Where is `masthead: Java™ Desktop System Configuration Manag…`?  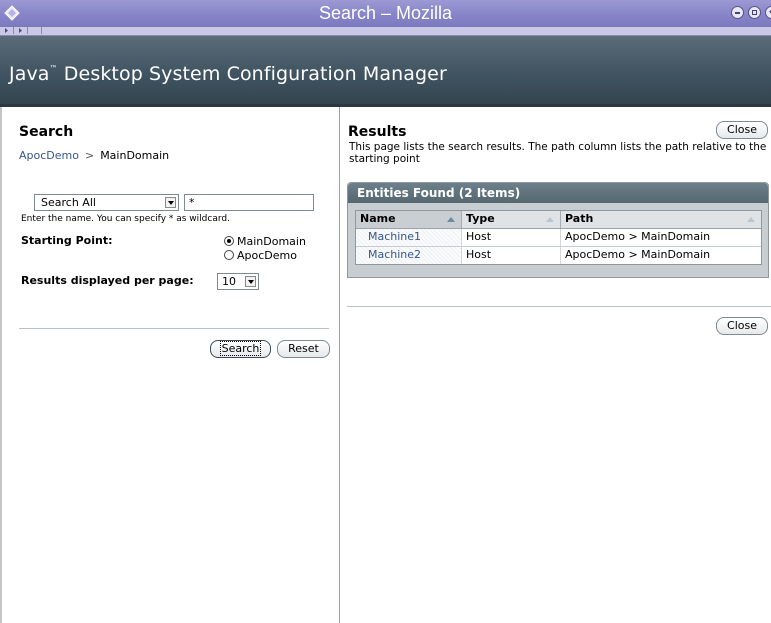 masthead: Java™ Desktop System Configuration Manag… is located at coordinates (385, 71).